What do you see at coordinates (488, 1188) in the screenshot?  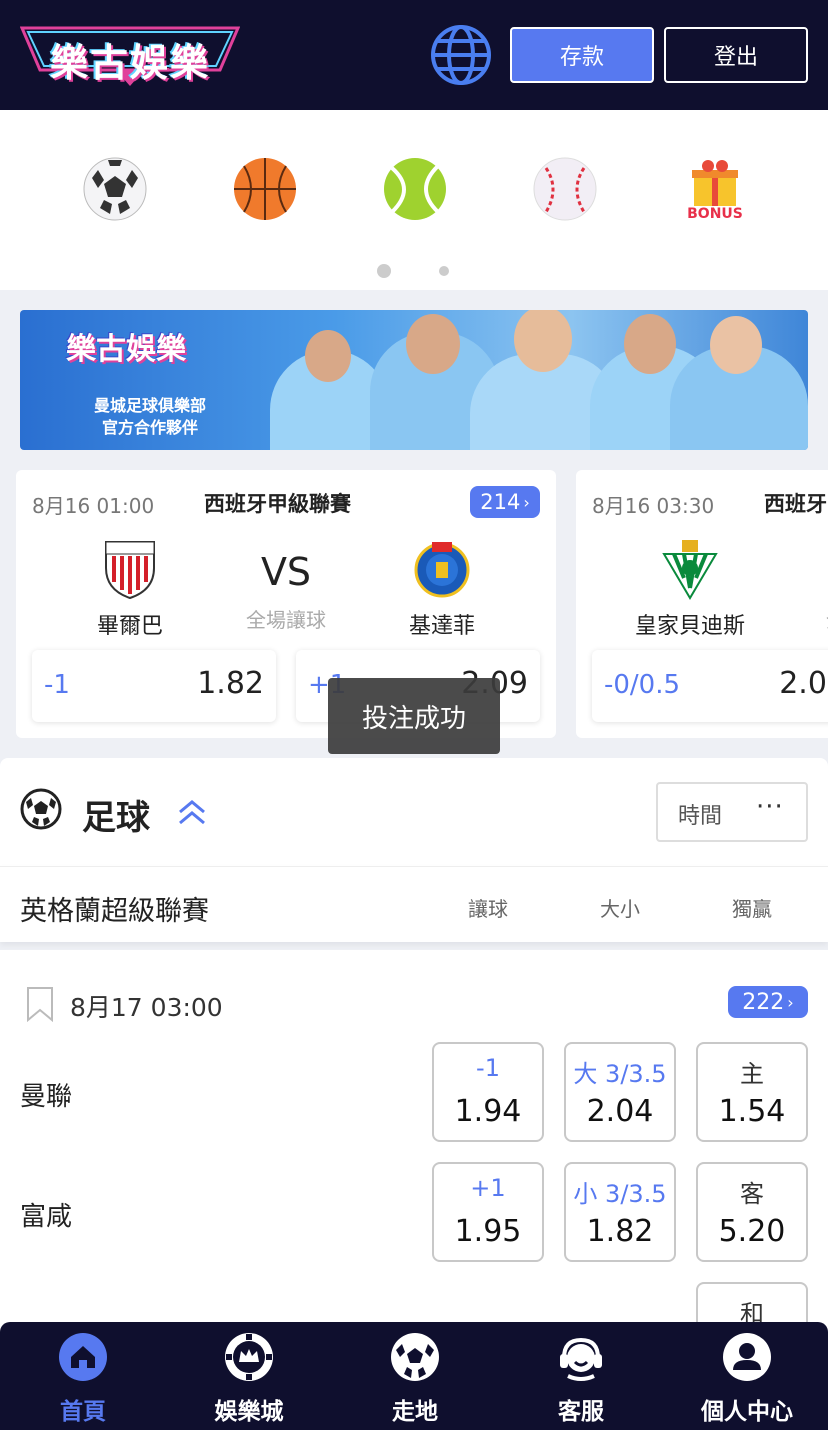 I see `odds-cell-label: +1` at bounding box center [488, 1188].